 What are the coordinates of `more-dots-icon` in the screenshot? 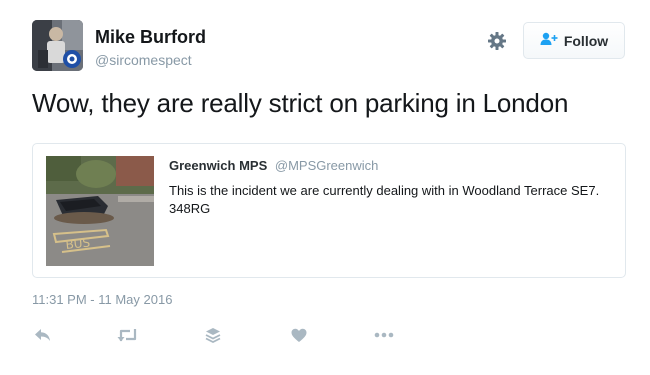 It's located at (384, 335).